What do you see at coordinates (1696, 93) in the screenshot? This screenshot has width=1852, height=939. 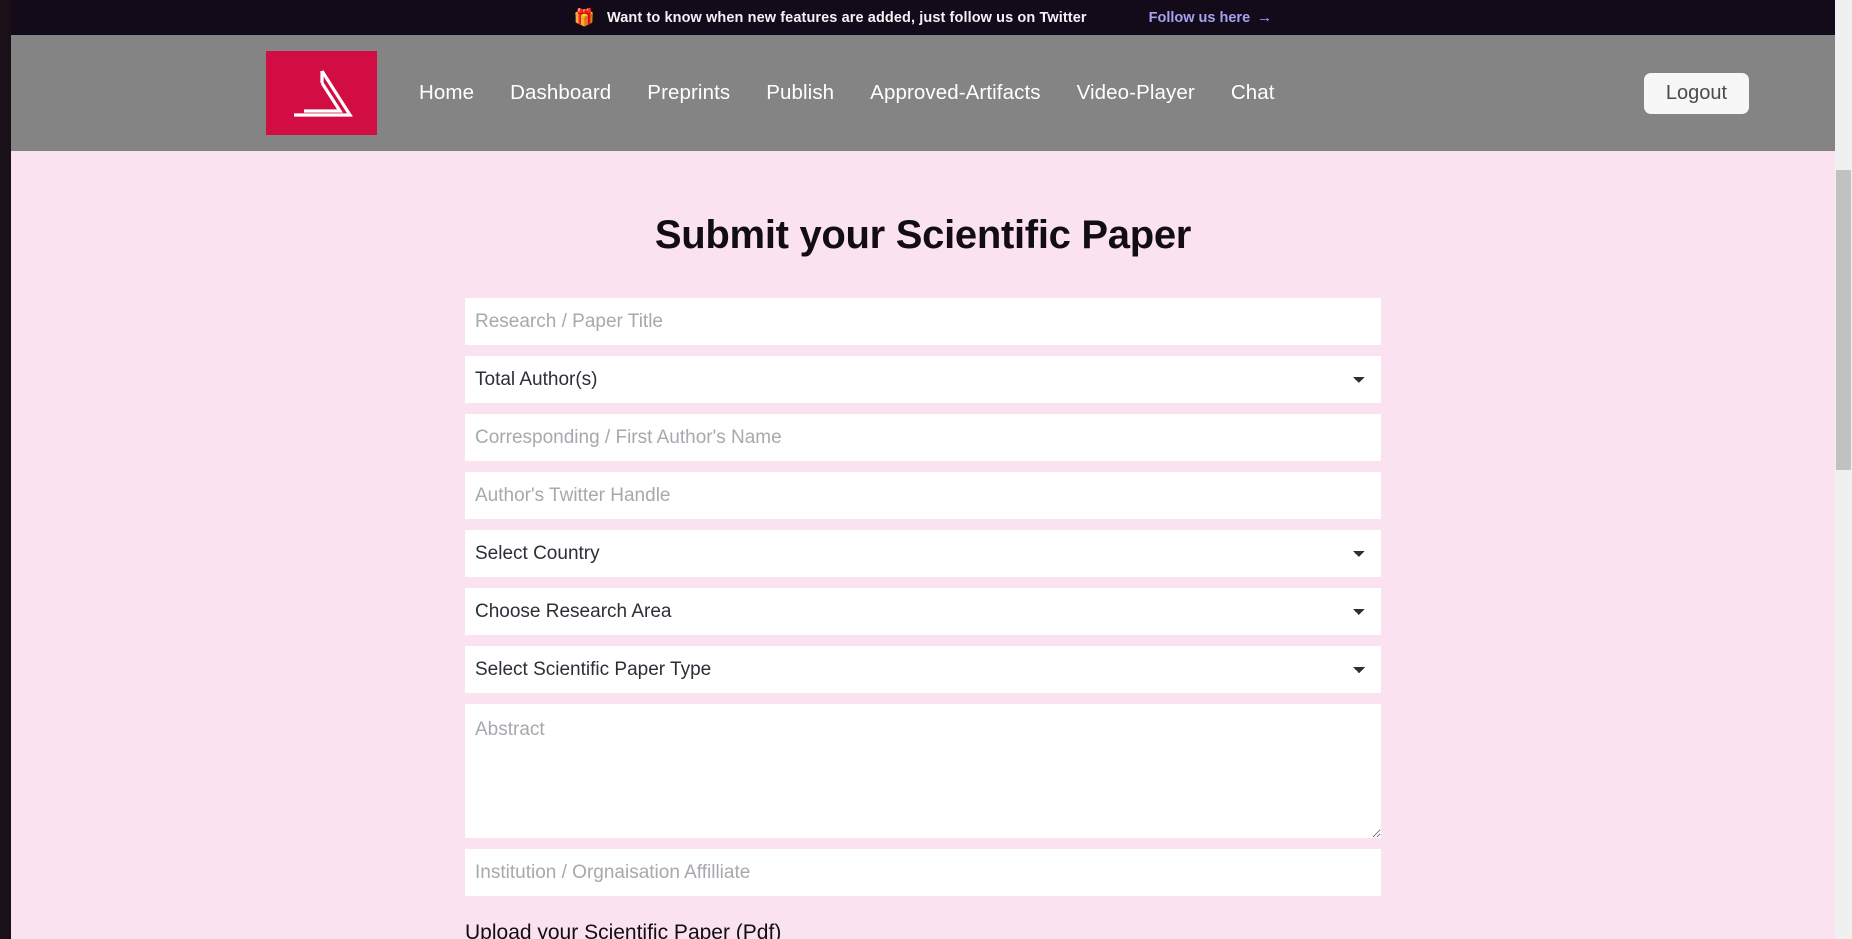 I see `logout-button: Logout` at bounding box center [1696, 93].